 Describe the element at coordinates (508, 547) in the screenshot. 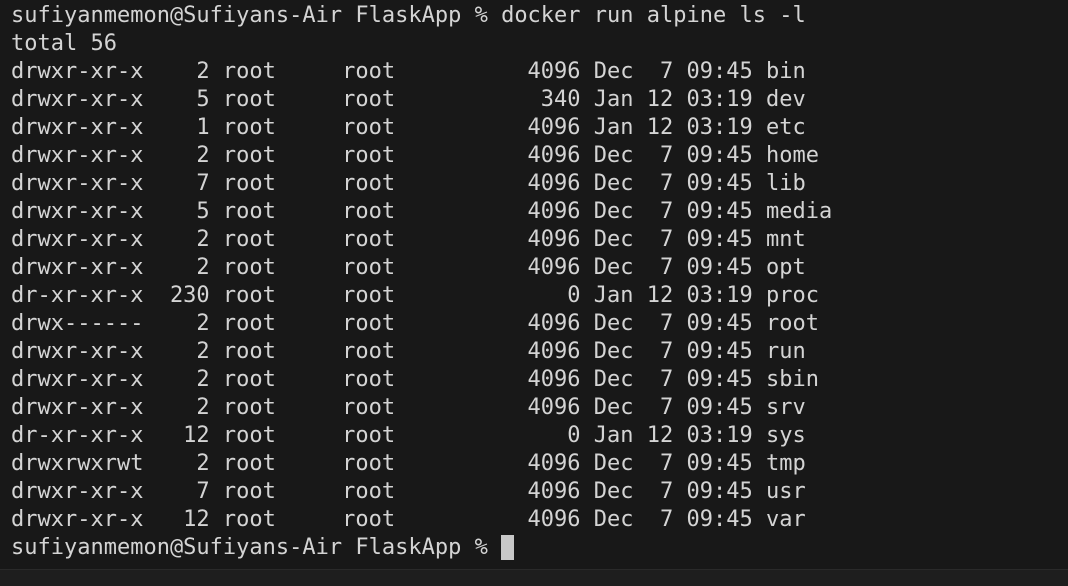

I see `text-cursor` at that location.